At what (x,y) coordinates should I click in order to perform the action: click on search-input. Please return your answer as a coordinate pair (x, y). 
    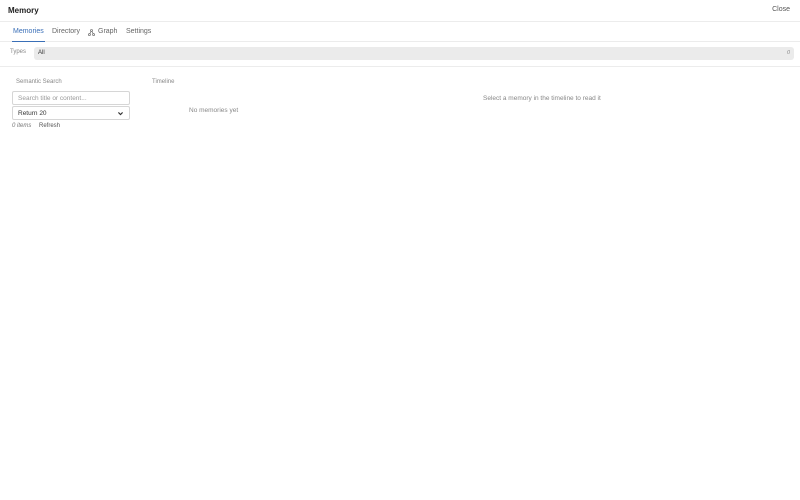
    Looking at the image, I should click on (71, 98).